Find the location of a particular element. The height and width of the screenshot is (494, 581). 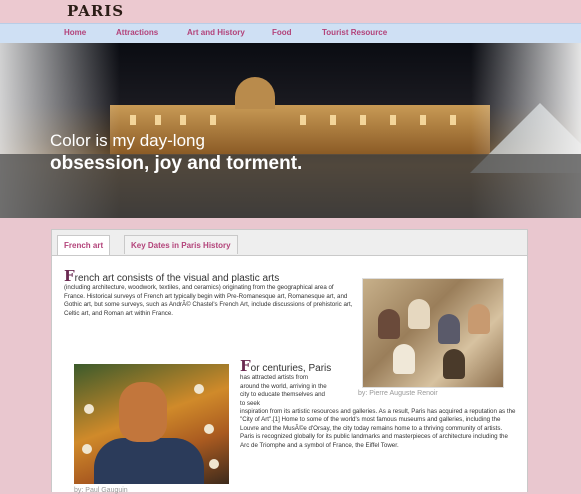

nav-attractions: Attractions is located at coordinates (137, 32).